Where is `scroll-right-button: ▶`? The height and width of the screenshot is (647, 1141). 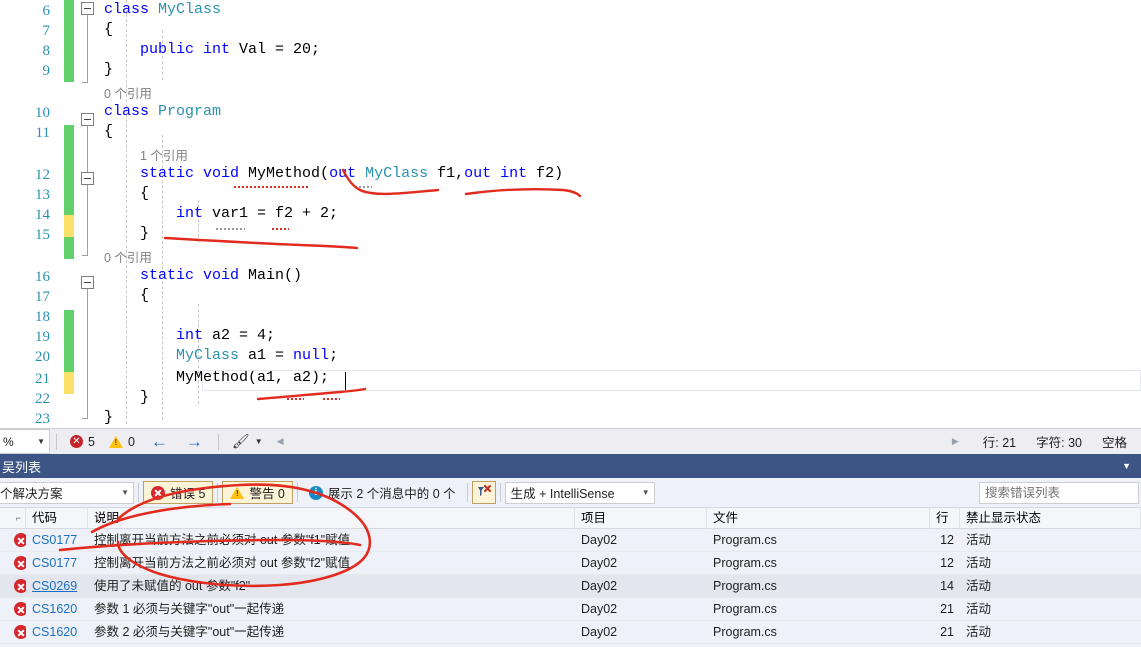
scroll-right-button: ▶ is located at coordinates (955, 441).